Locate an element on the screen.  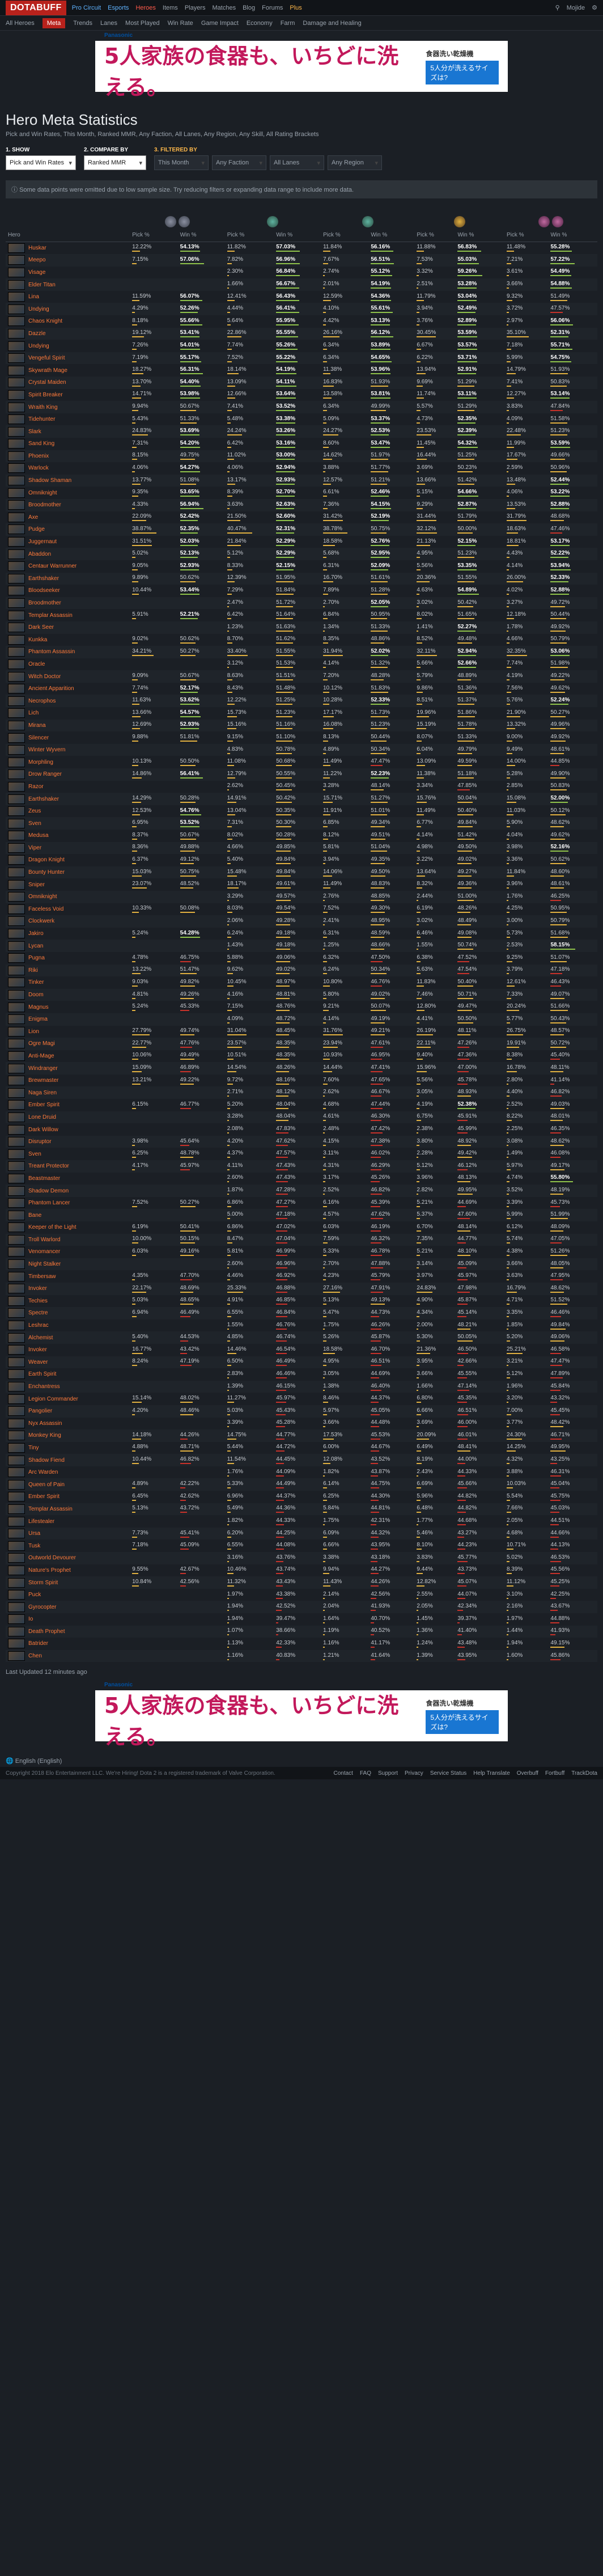
hero-name: Monkey King is located at coordinates (44, 1435).